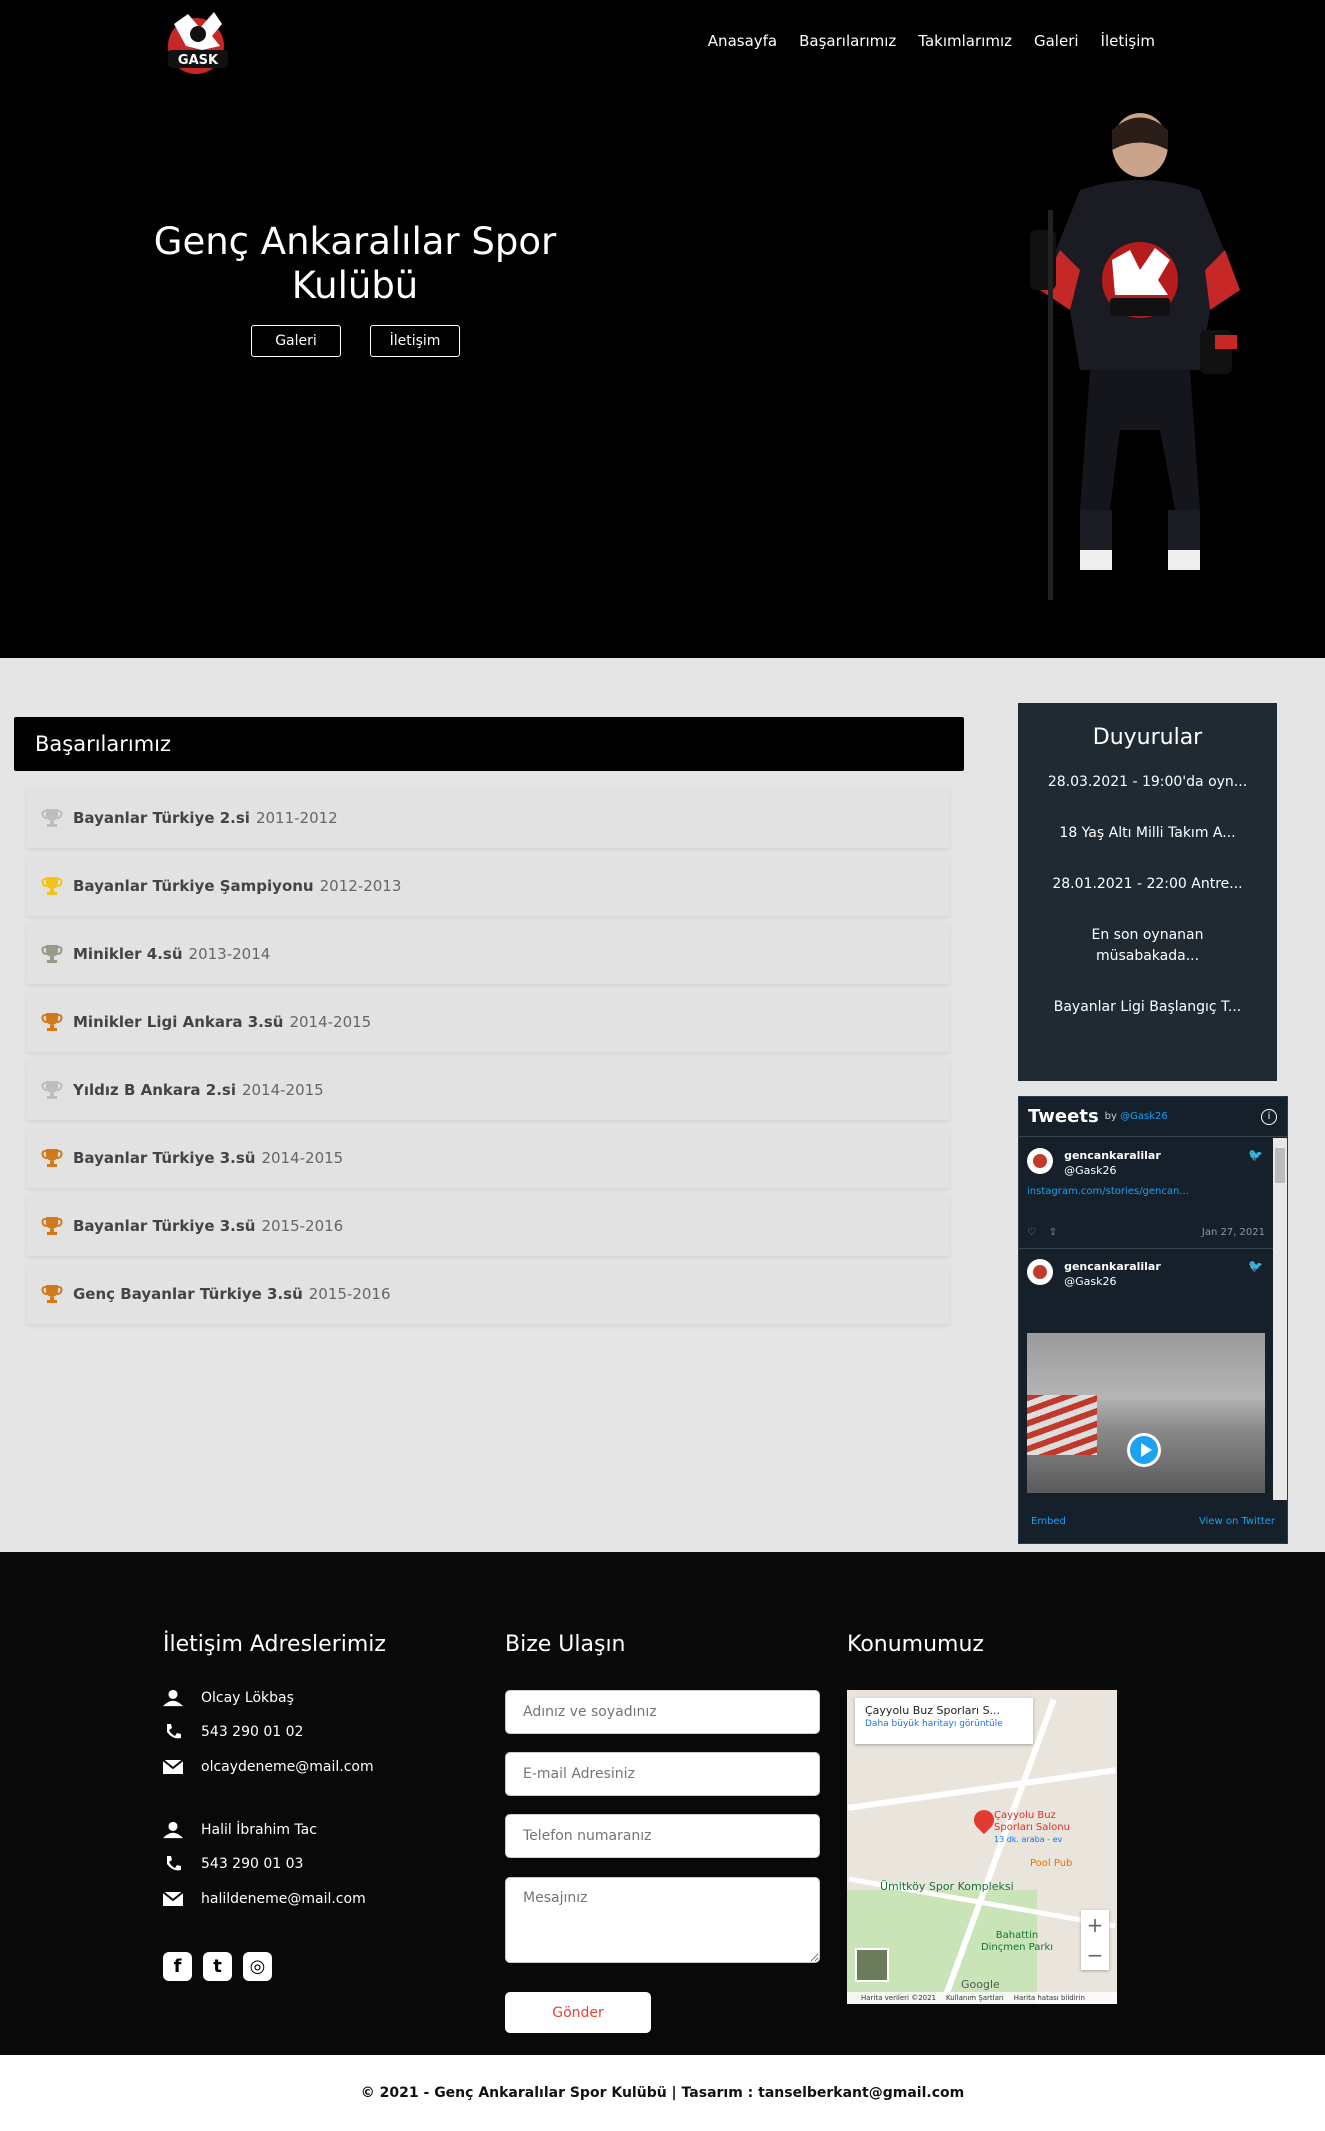 The image size is (1325, 2131). I want to click on nav-home: Anasayfa, so click(742, 41).